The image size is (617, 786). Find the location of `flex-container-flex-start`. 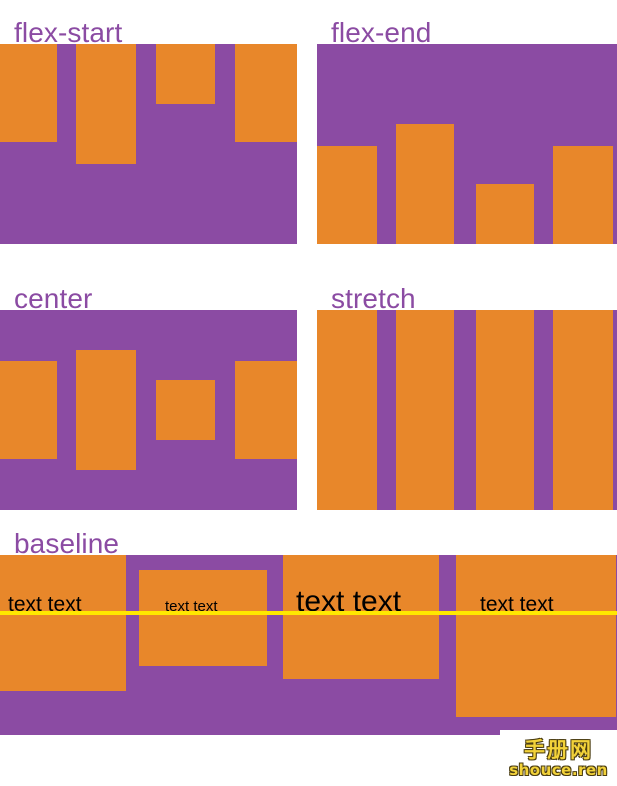

flex-container-flex-start is located at coordinates (148, 144).